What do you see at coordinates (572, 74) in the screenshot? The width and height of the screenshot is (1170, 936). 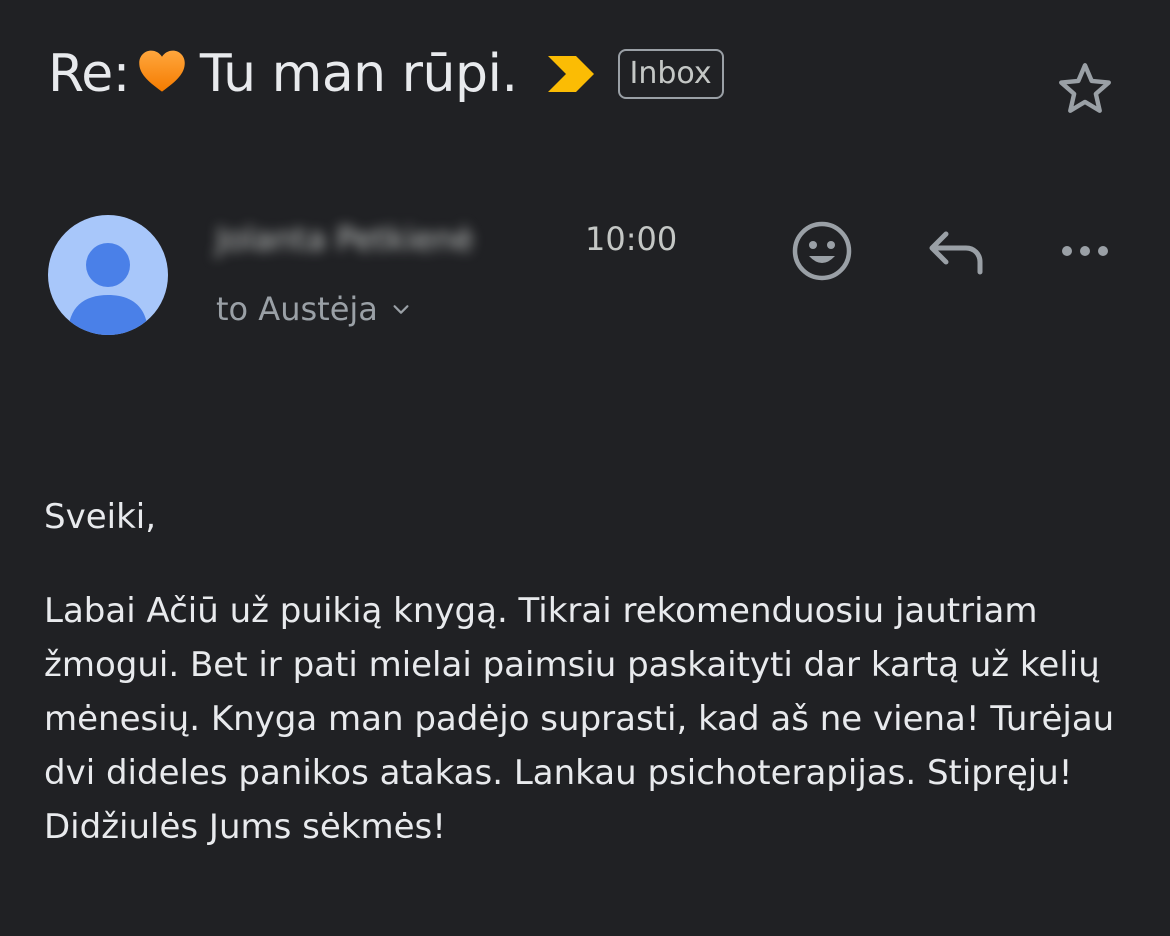 I see `importance-marker-icon` at bounding box center [572, 74].